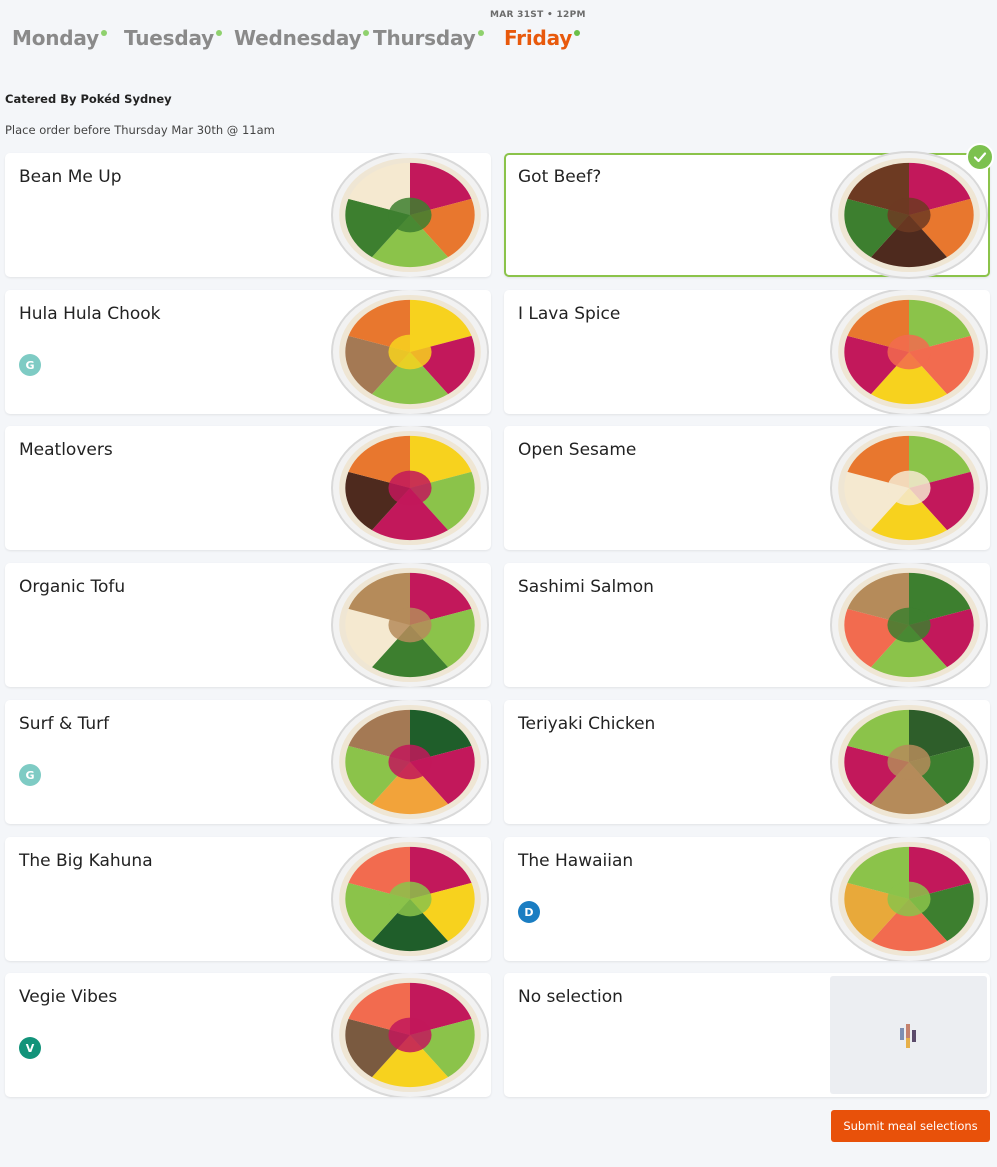  I want to click on no-image-placeholder, so click(908, 1035).